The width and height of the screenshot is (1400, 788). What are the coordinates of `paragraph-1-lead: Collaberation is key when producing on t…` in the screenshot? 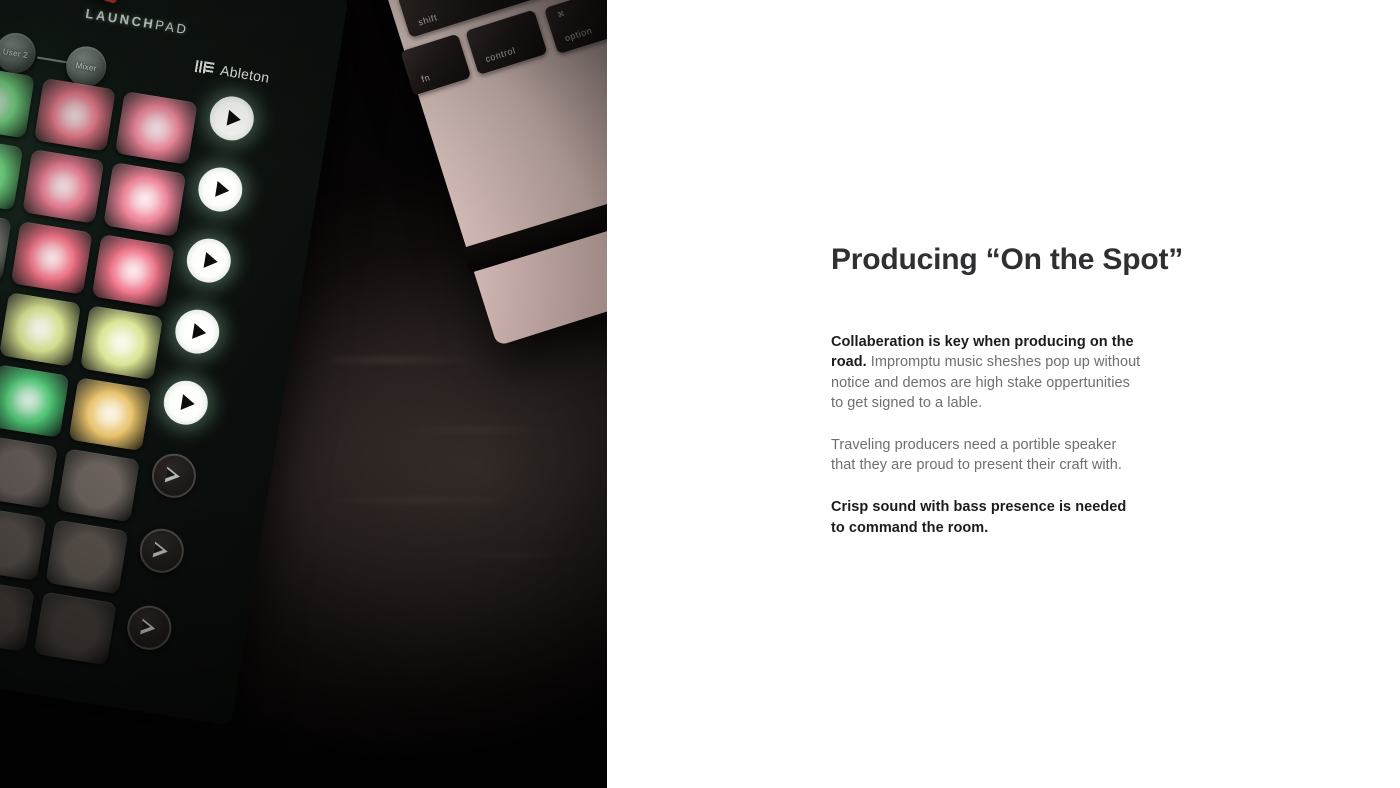 It's located at (982, 352).